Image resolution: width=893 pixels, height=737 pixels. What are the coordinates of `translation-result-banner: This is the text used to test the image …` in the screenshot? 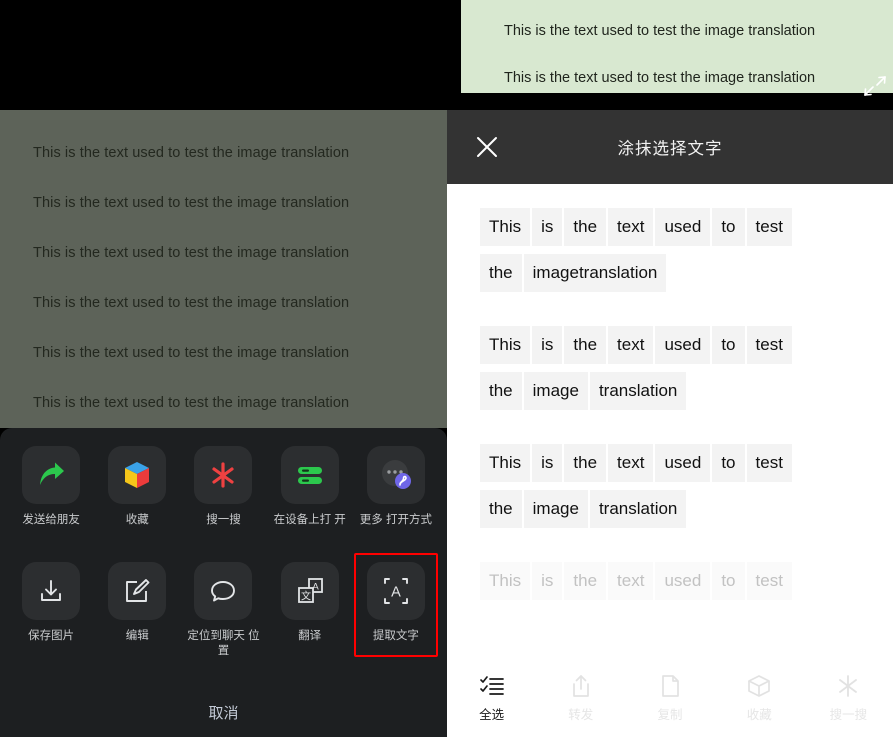 It's located at (677, 48).